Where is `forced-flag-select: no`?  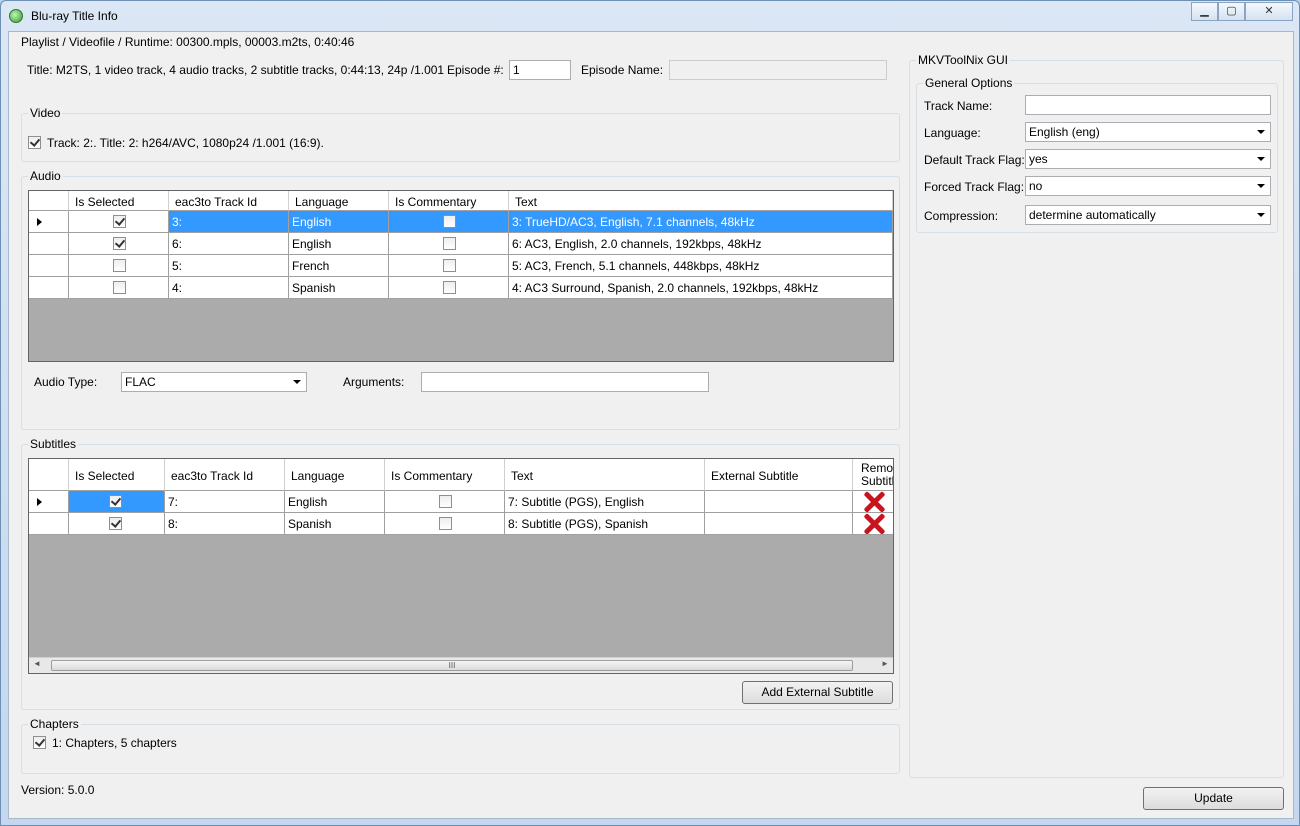
forced-flag-select: no is located at coordinates (1148, 186).